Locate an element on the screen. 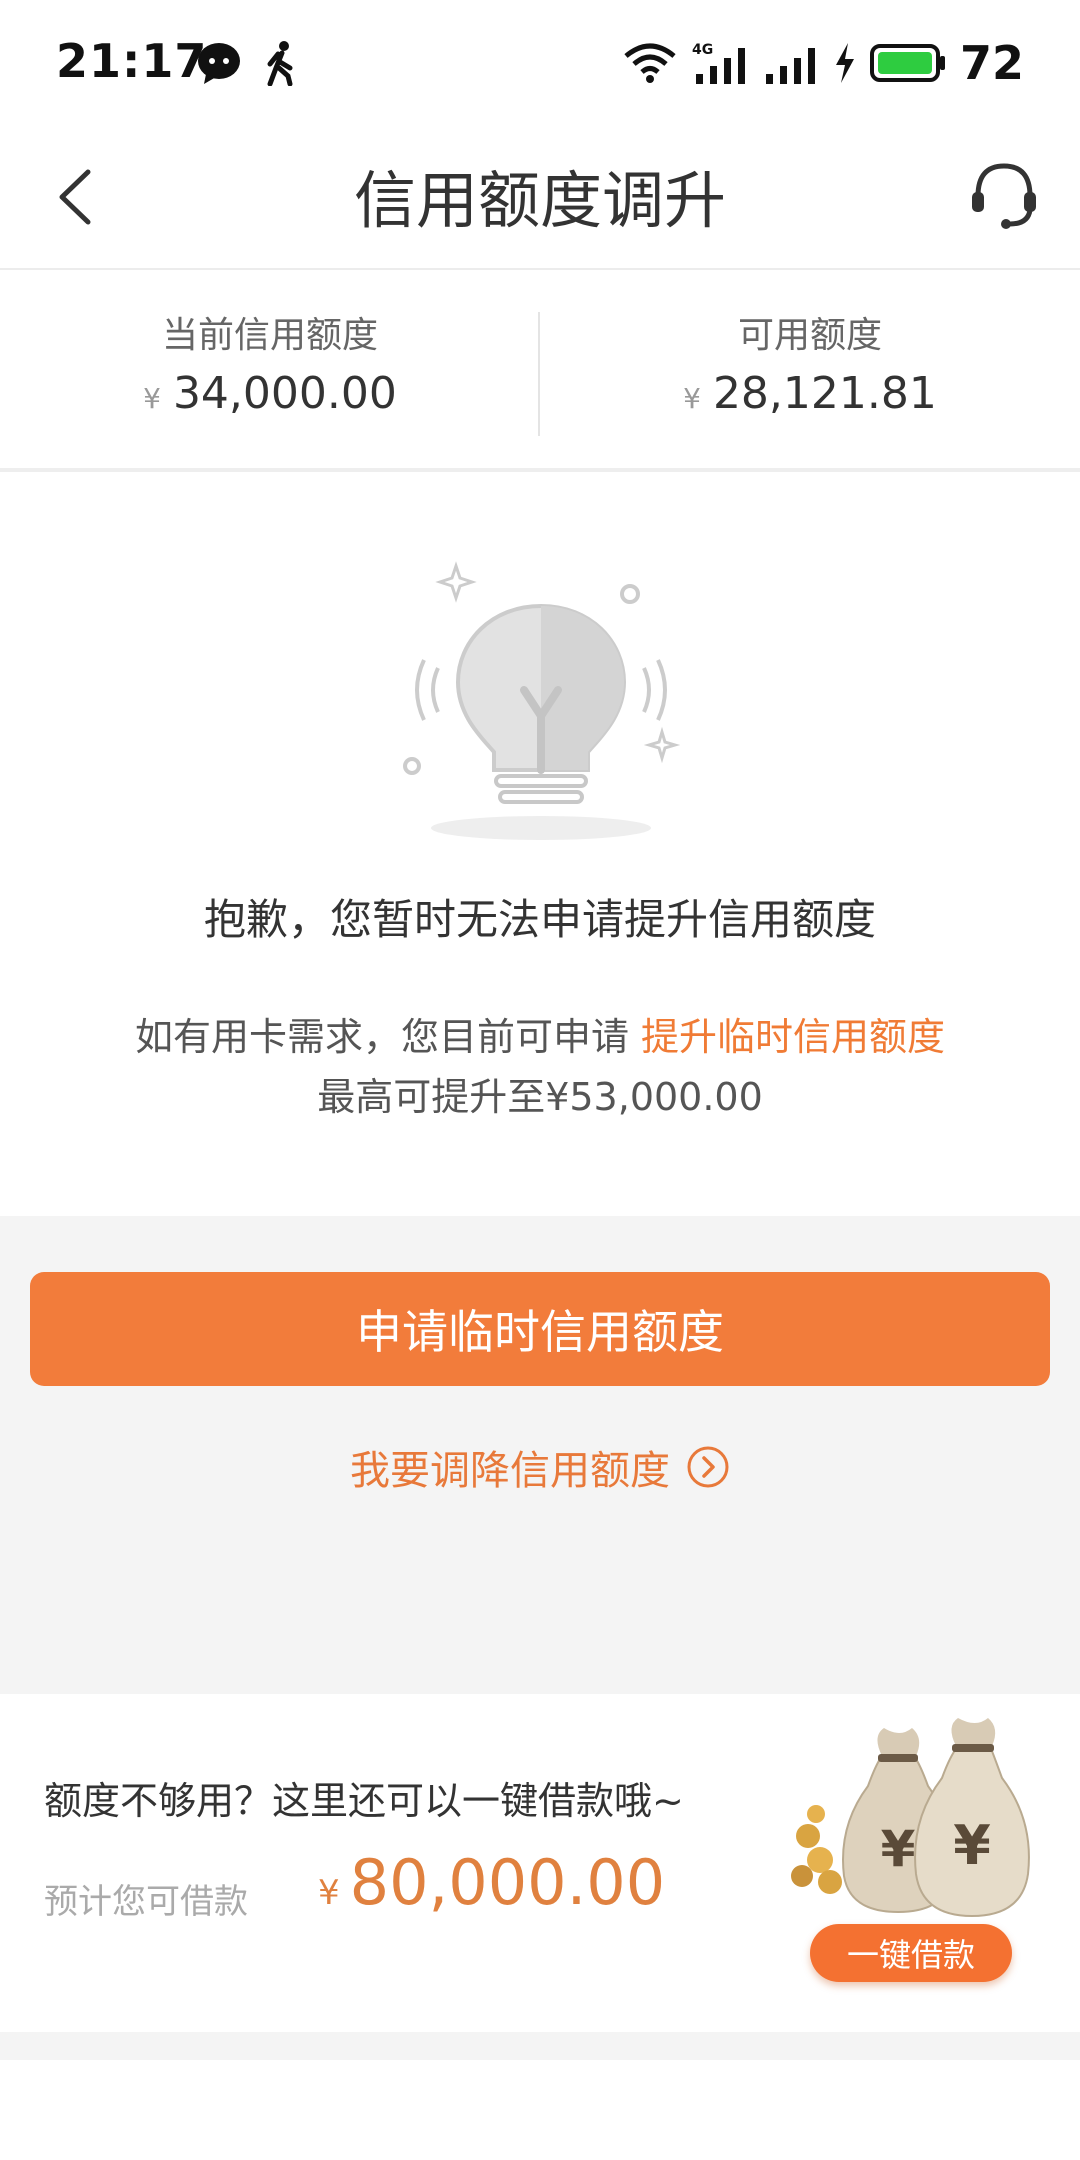  reduce-credit-limit-link: 我要调降信用额度 is located at coordinates (540, 1467).